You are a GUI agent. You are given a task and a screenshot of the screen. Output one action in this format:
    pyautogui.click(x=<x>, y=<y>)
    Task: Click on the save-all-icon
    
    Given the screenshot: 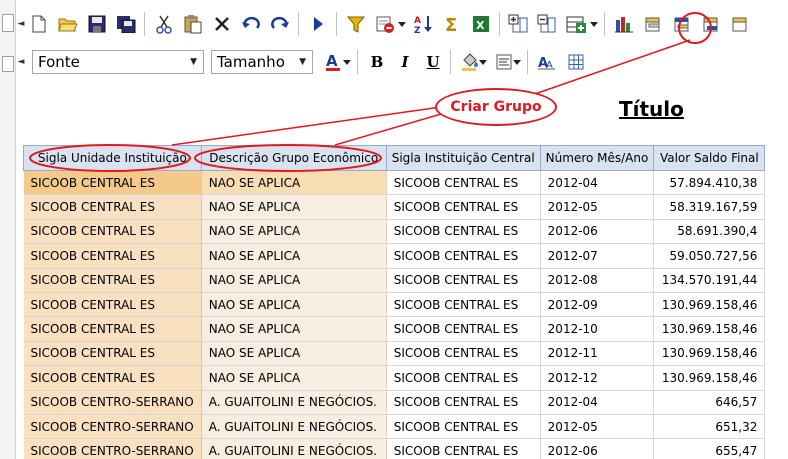 What is the action you would take?
    pyautogui.click(x=125, y=24)
    